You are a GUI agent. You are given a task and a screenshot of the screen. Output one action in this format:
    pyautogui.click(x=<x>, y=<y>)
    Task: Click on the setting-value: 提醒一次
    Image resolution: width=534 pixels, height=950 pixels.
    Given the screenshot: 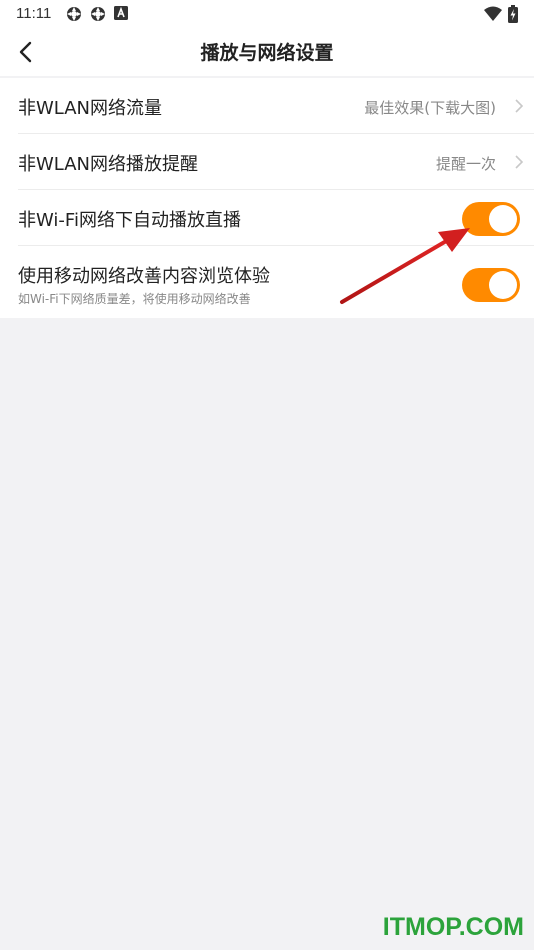 What is the action you would take?
    pyautogui.click(x=465, y=164)
    